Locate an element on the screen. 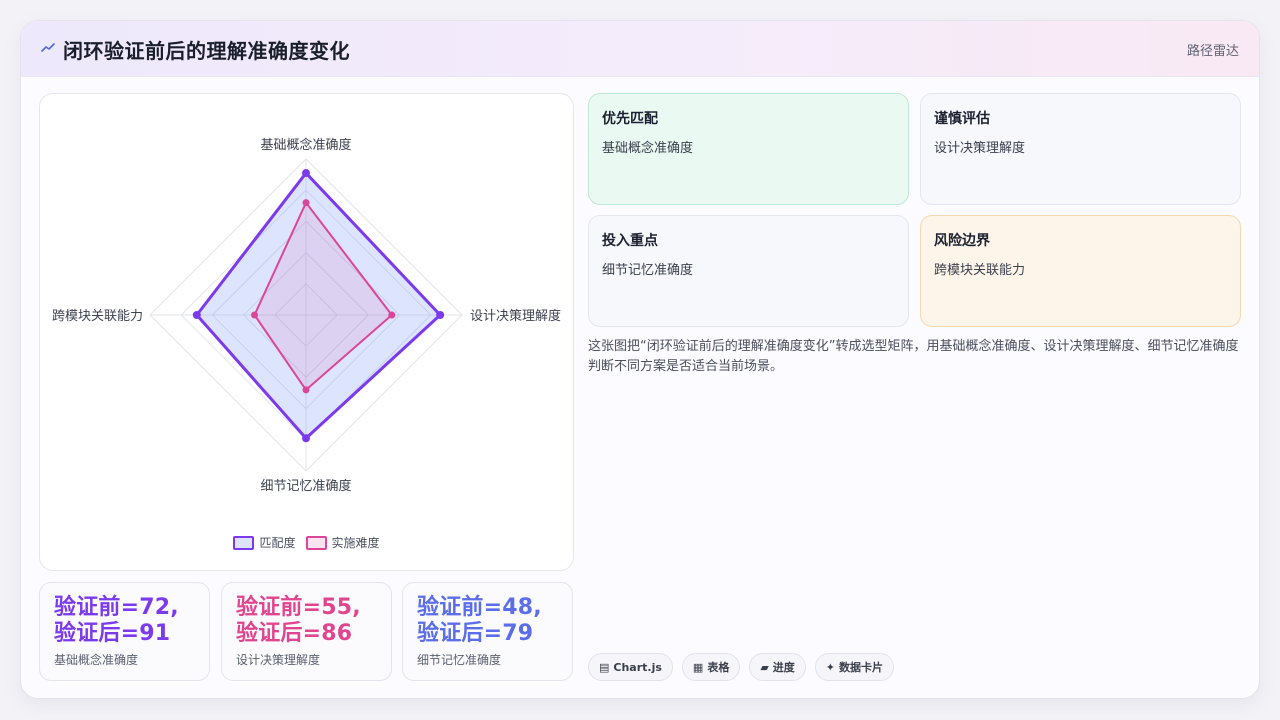 This screenshot has height=720, width=1280. chip-label: Chart.js is located at coordinates (637, 667).